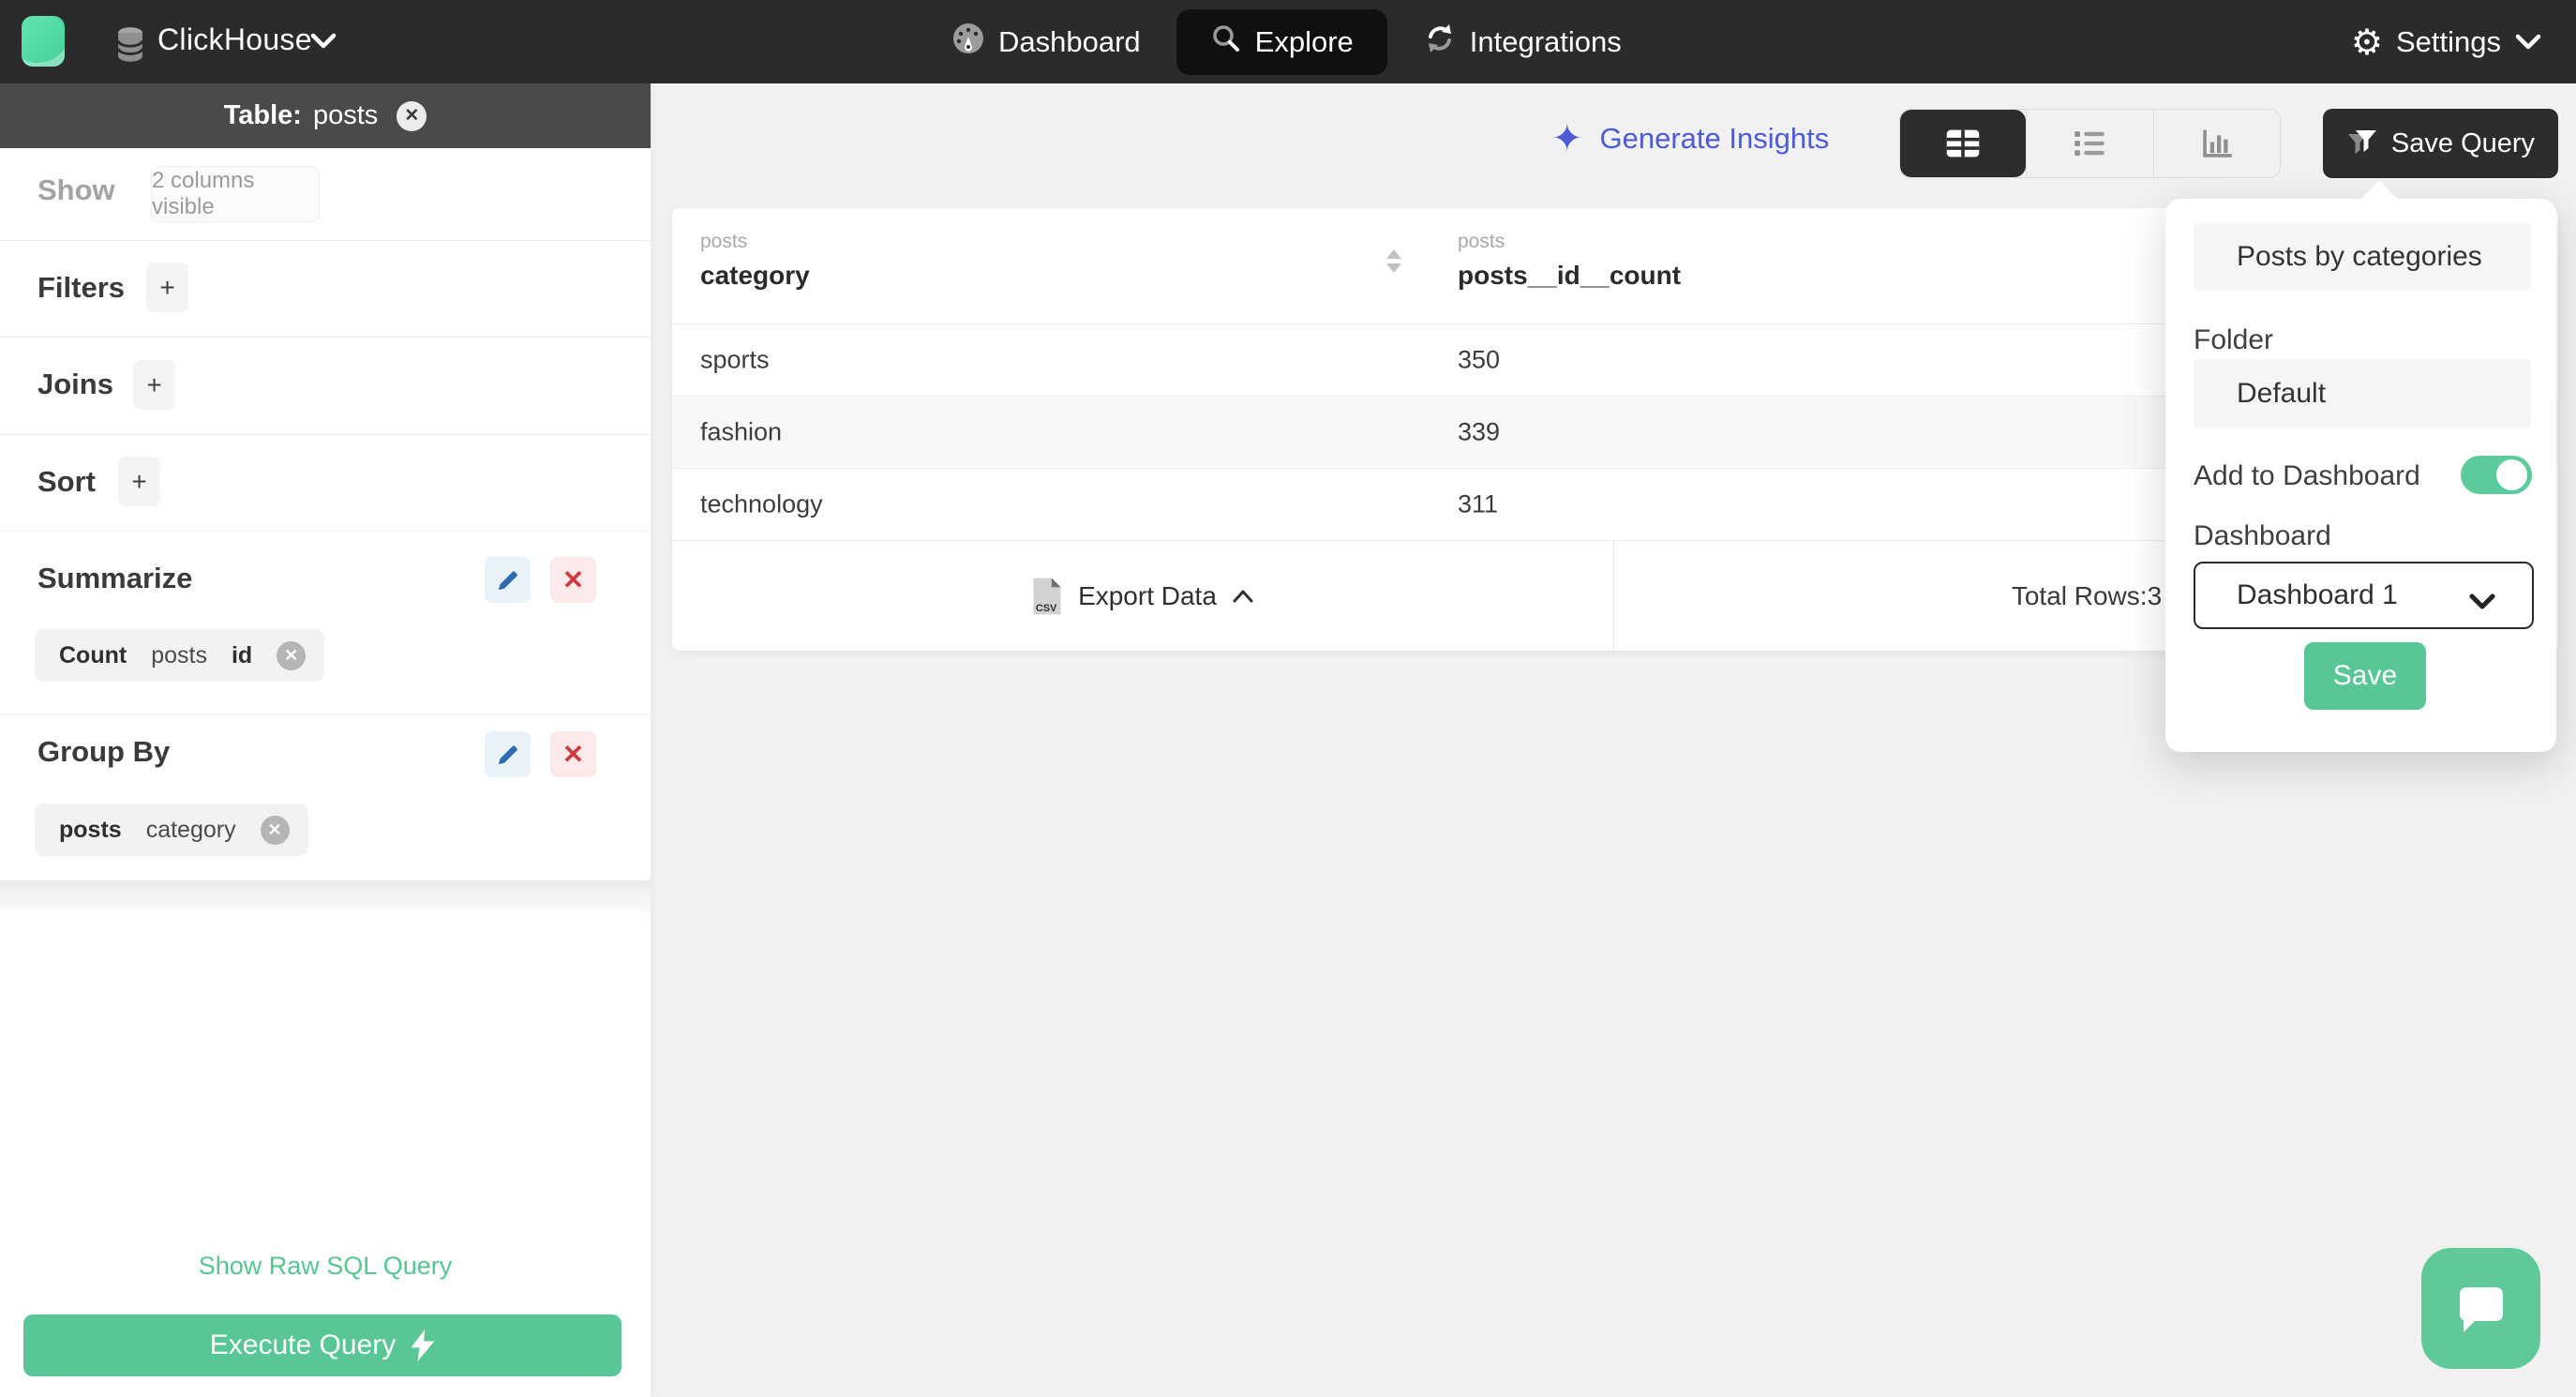 The height and width of the screenshot is (1397, 2576). I want to click on group-by-chip: posts category ✕, so click(172, 830).